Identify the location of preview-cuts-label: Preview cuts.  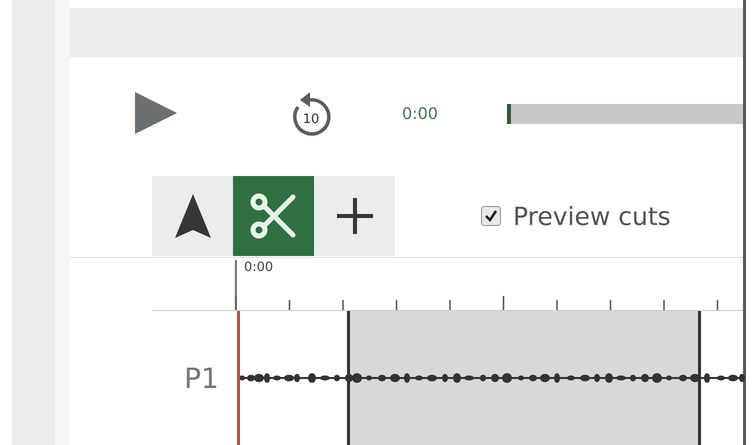
(592, 216).